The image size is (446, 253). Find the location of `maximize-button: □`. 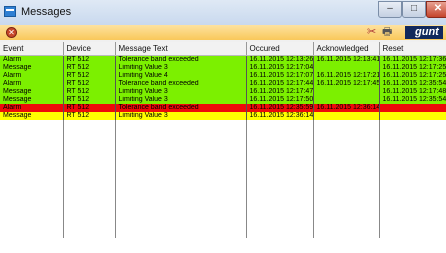

maximize-button: □ is located at coordinates (414, 9).